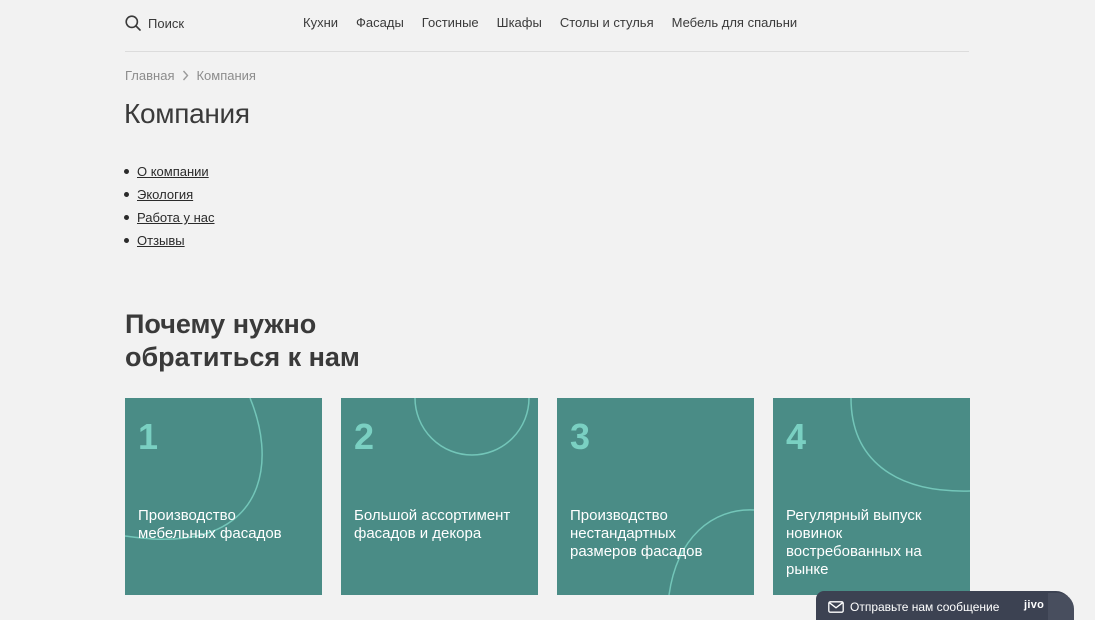 This screenshot has width=1095, height=620. I want to click on nav-item-tables-chairs: Столы и стулья, so click(607, 22).